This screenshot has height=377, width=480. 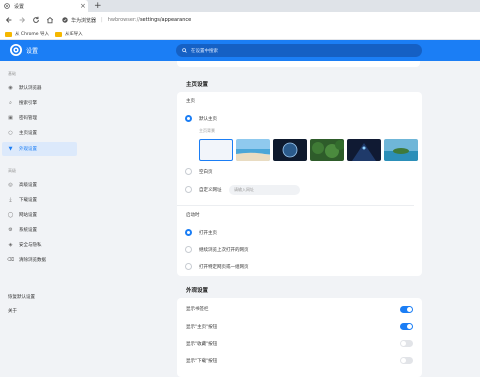 What do you see at coordinates (28, 149) in the screenshot?
I see `sidebar-item-label: 外观设置` at bounding box center [28, 149].